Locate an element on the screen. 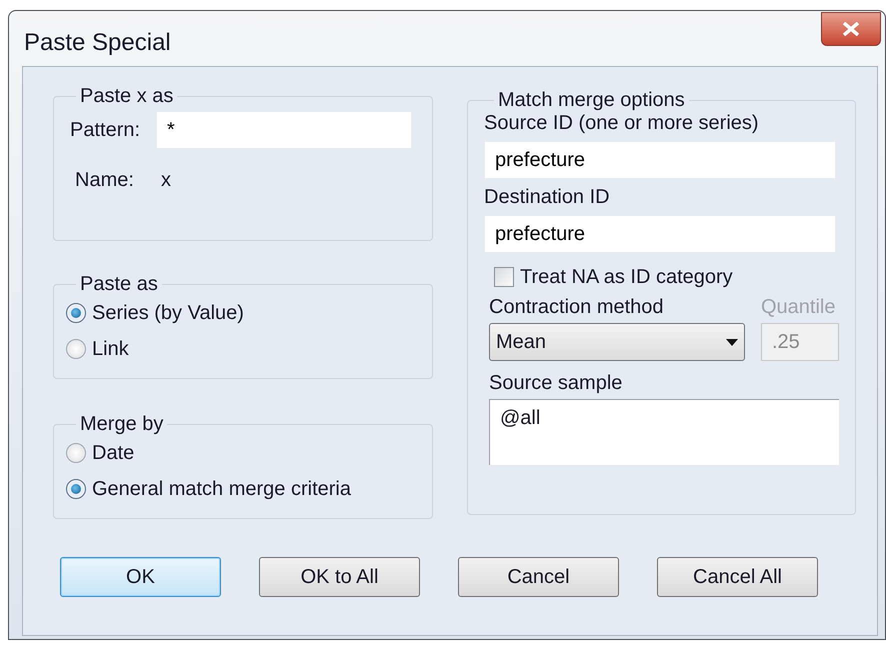 The height and width of the screenshot is (645, 886). dialog-button: OK to All is located at coordinates (339, 577).